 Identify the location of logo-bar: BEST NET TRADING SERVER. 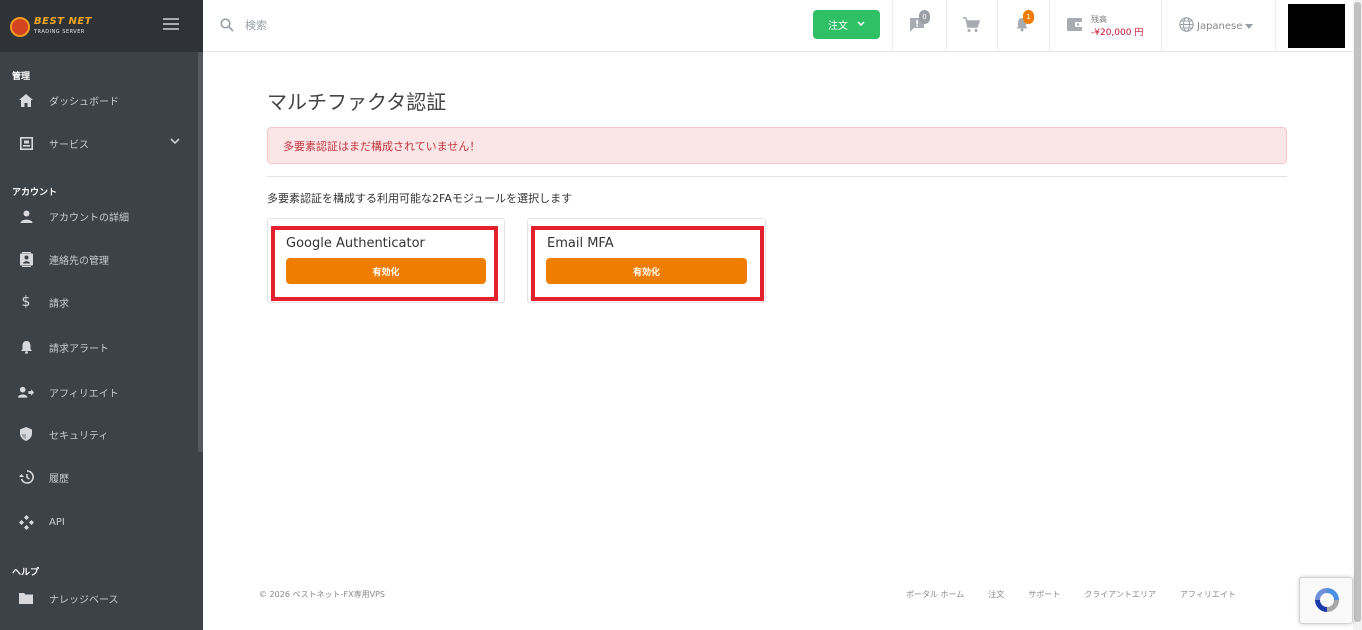
(101, 26).